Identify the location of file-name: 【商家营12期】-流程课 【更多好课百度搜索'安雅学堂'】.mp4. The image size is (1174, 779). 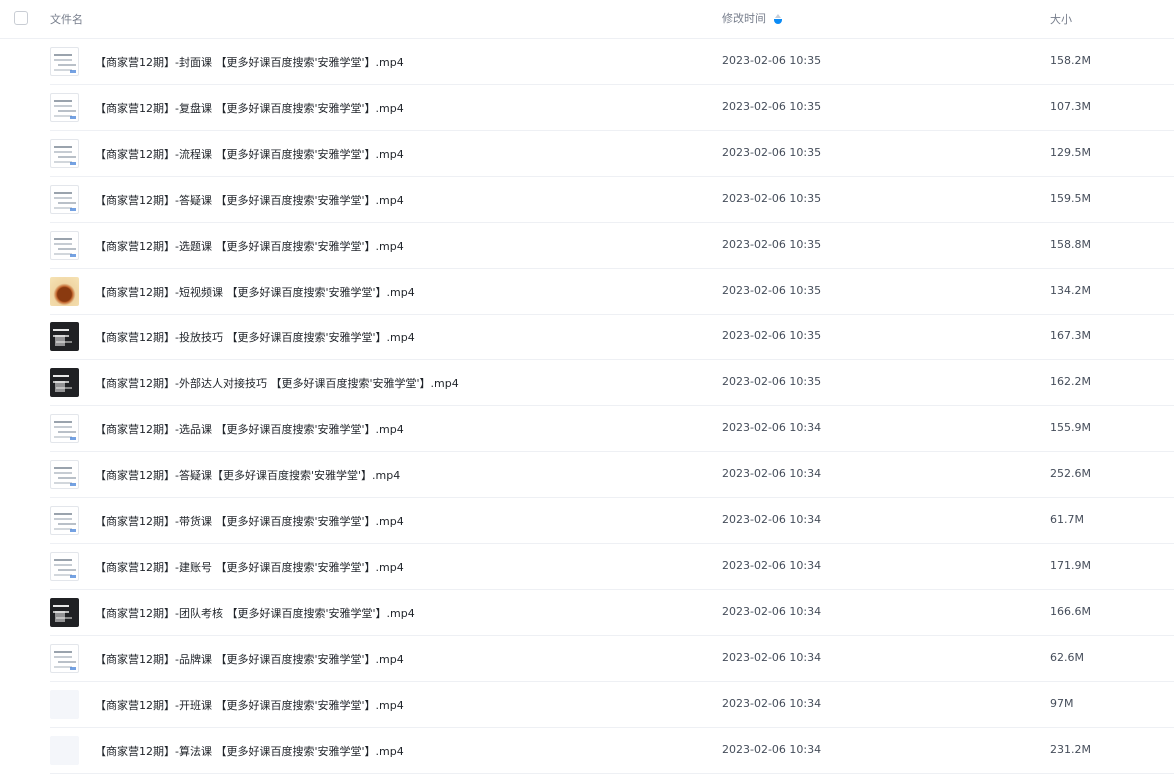
(249, 154).